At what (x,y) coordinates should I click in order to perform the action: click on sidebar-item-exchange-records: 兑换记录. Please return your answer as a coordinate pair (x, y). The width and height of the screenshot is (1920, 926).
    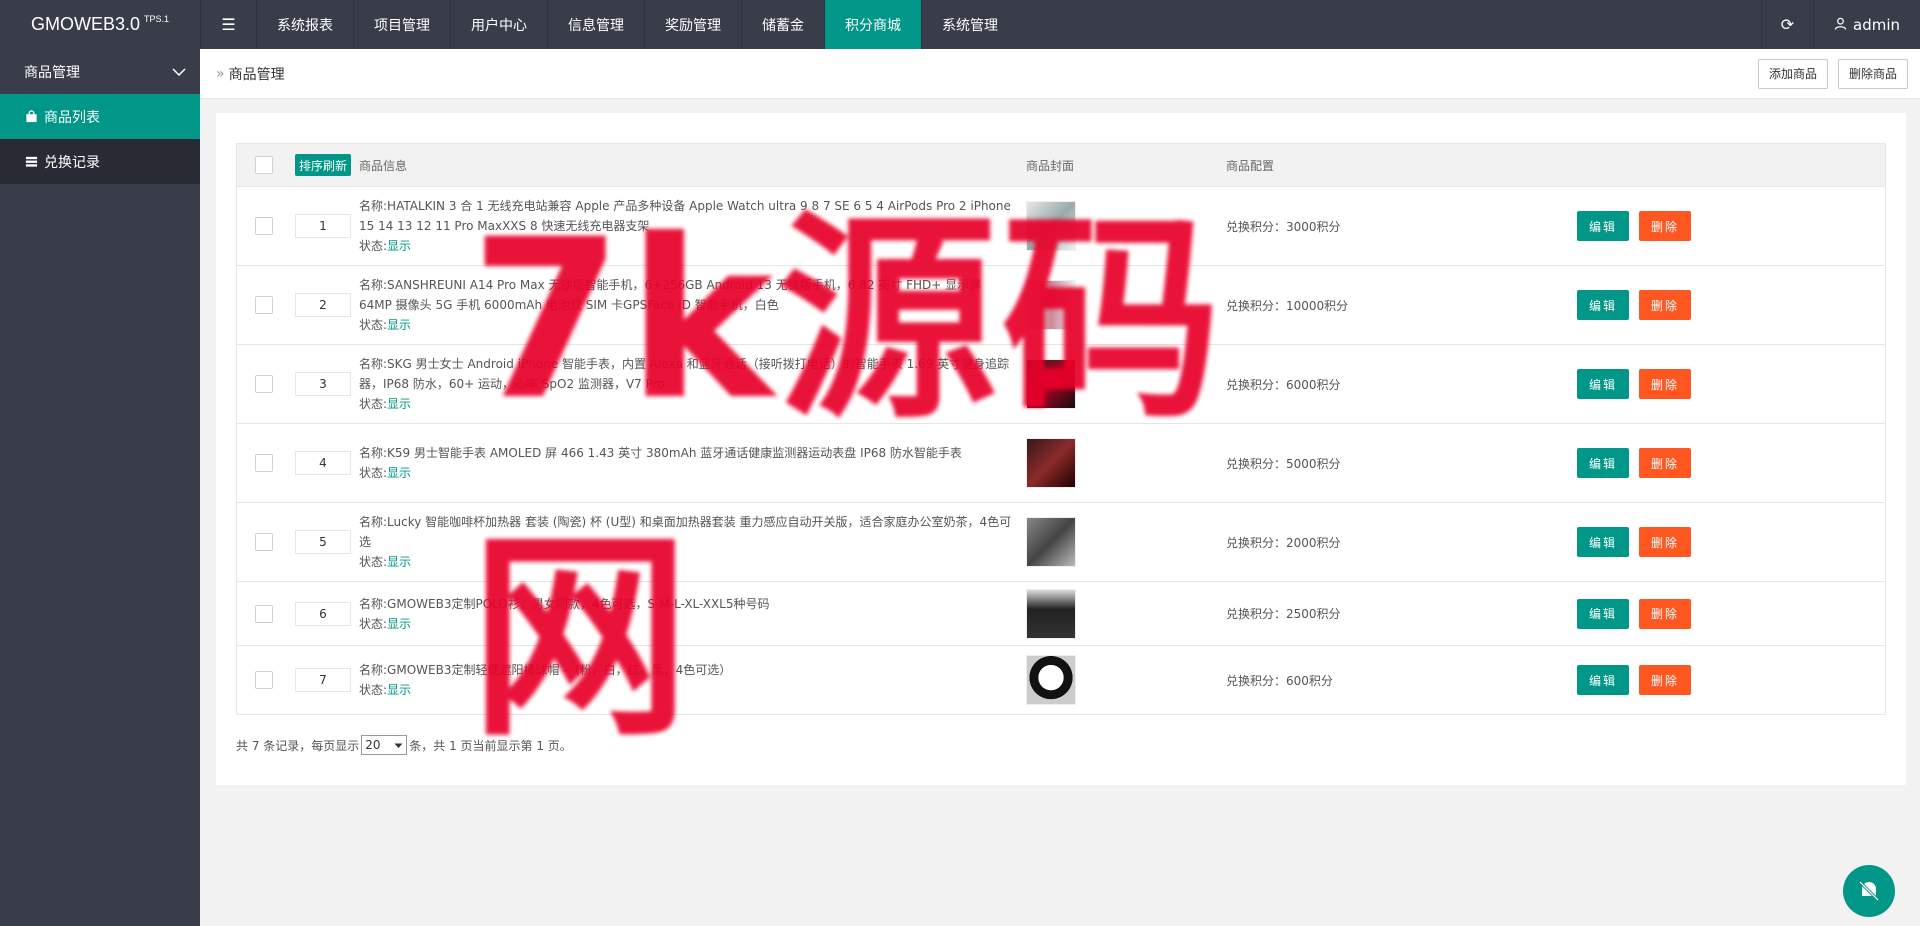
    Looking at the image, I should click on (100, 161).